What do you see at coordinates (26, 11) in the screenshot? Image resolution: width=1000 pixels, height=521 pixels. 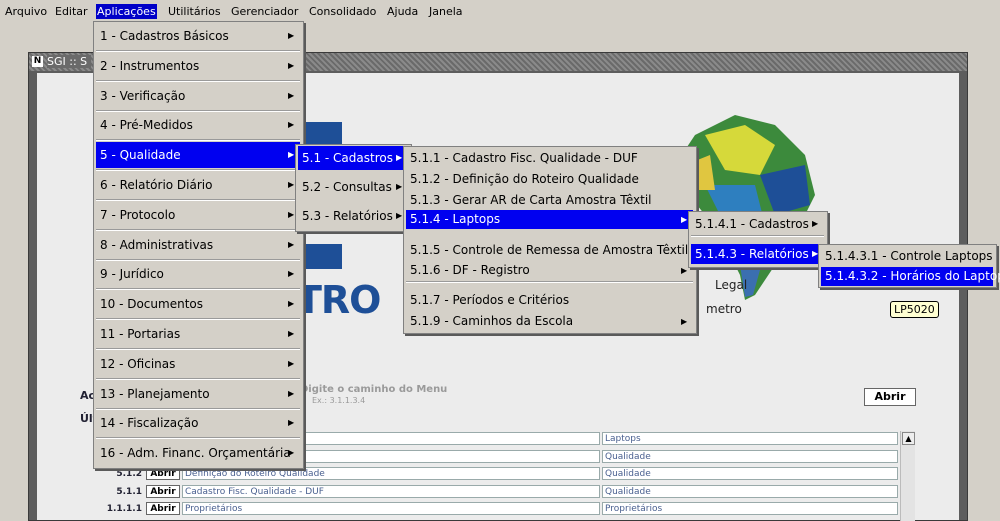 I see `menu-arquivo: Arquivo` at bounding box center [26, 11].